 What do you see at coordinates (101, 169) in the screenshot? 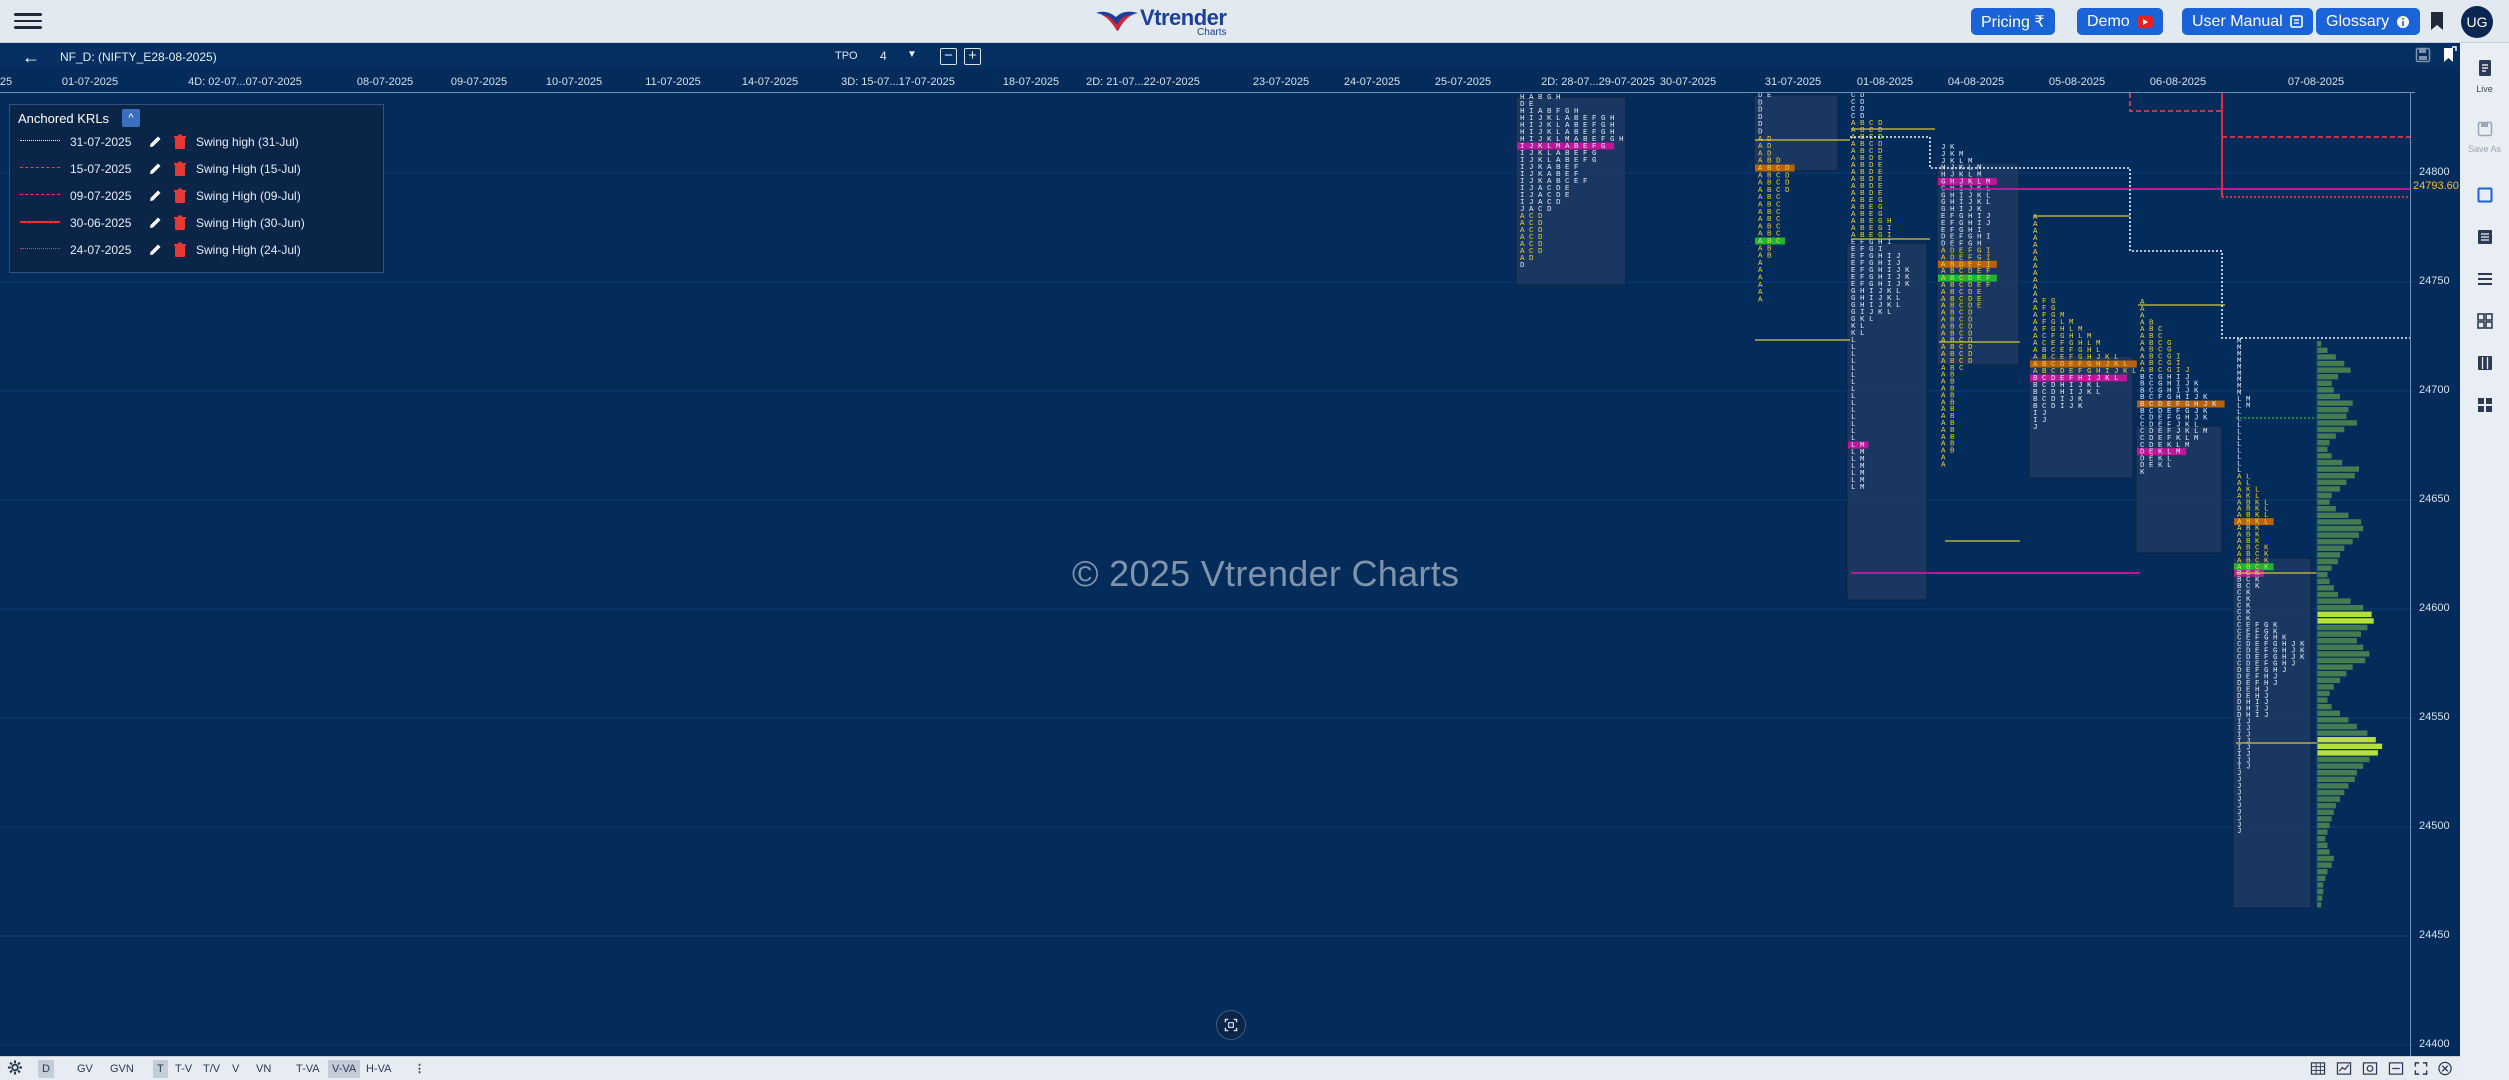
I see `krl-date: 15-07-2025` at bounding box center [101, 169].